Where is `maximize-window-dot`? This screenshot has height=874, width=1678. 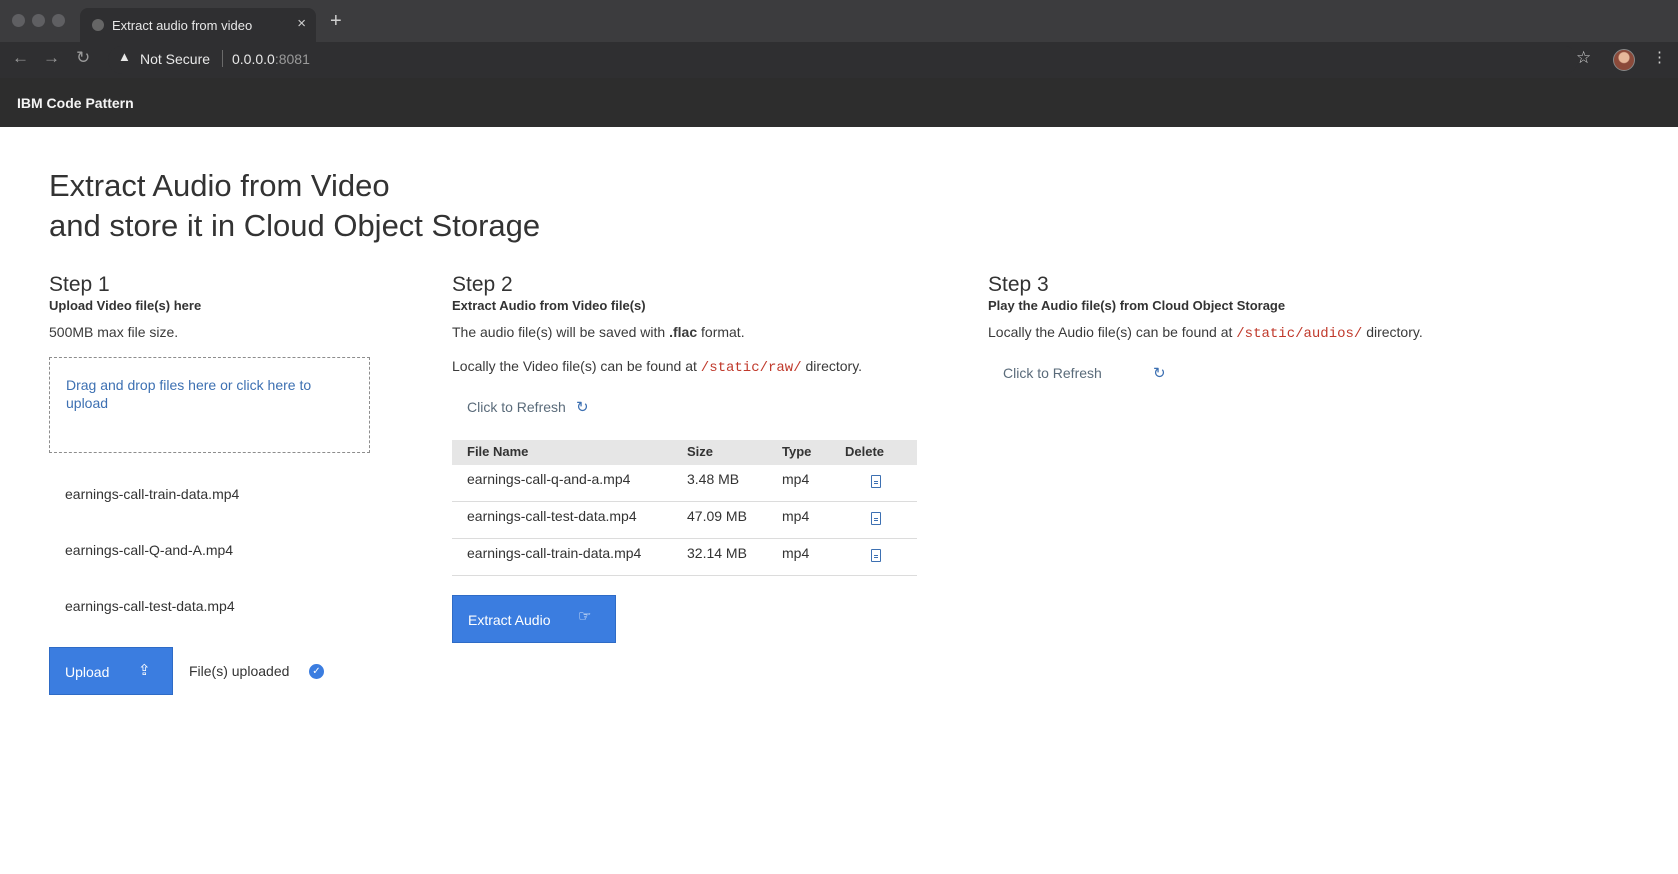 maximize-window-dot is located at coordinates (58, 20).